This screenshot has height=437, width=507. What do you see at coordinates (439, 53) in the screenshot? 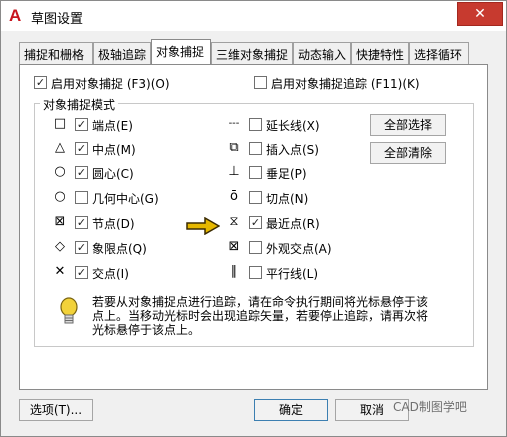
I see `tab-selection-cycling: 选择循环` at bounding box center [439, 53].